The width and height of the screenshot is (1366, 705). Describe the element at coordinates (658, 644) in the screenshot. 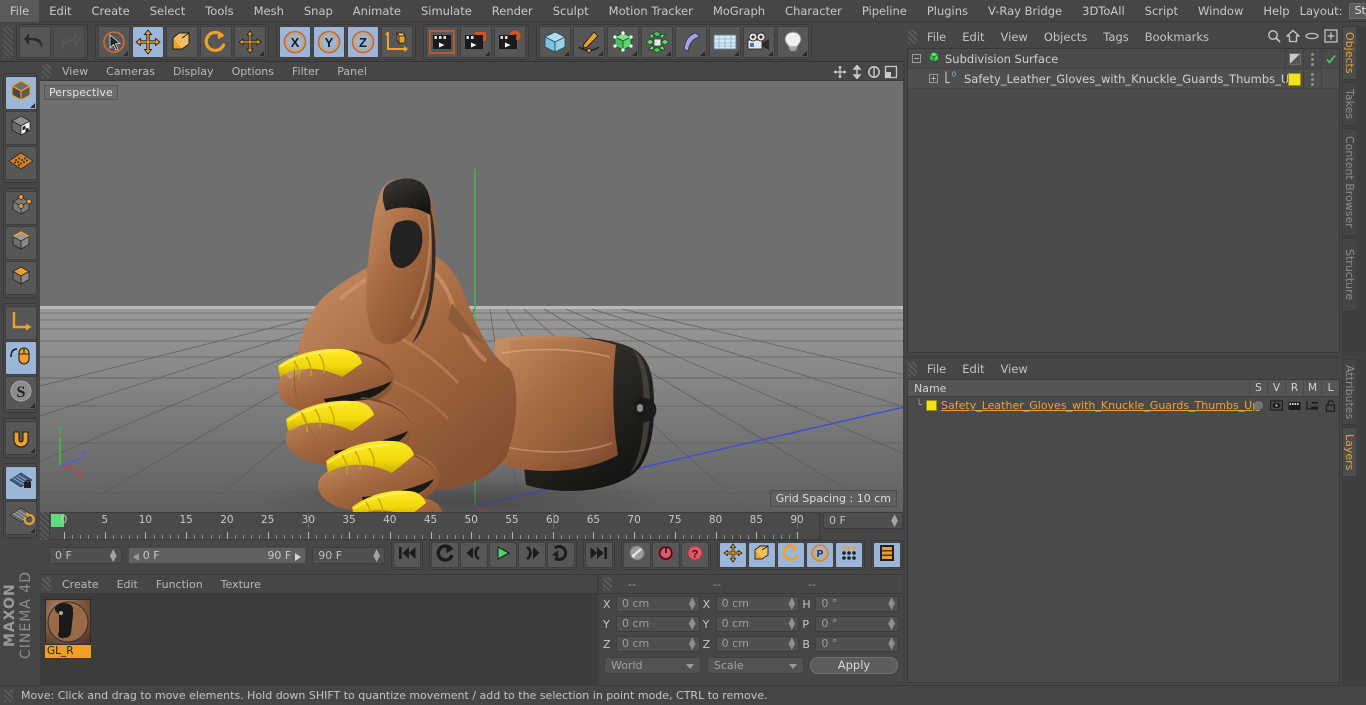

I see `pos-z-field: 0 cm ▲ ▼` at that location.